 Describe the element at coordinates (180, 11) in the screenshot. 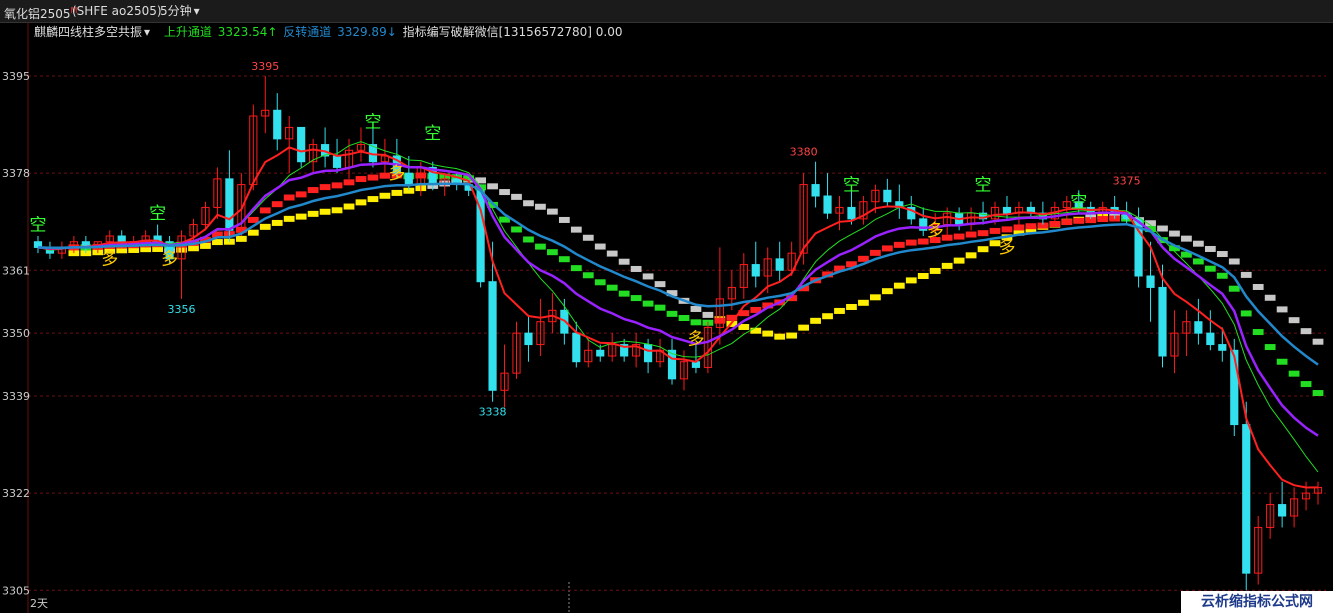

I see `period-selector: 5分钟 ▾` at that location.